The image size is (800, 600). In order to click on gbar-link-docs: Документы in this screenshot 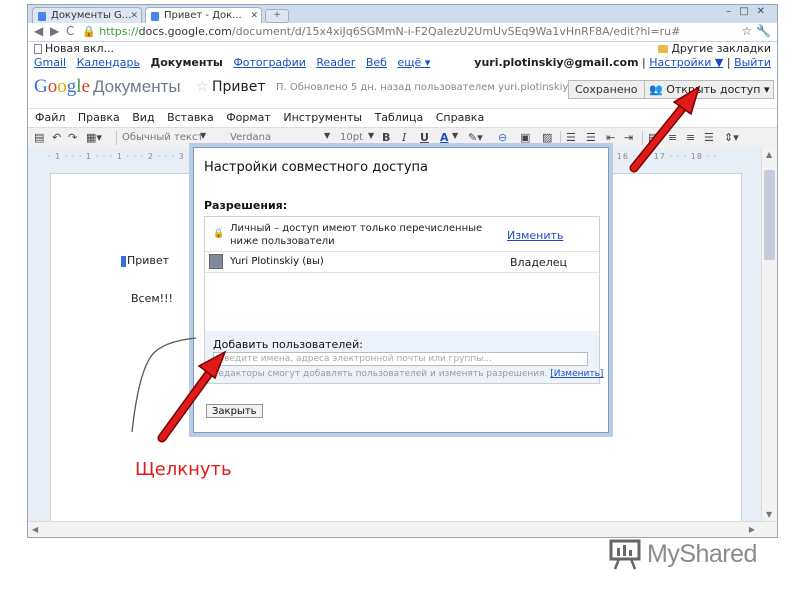, I will do `click(186, 62)`.